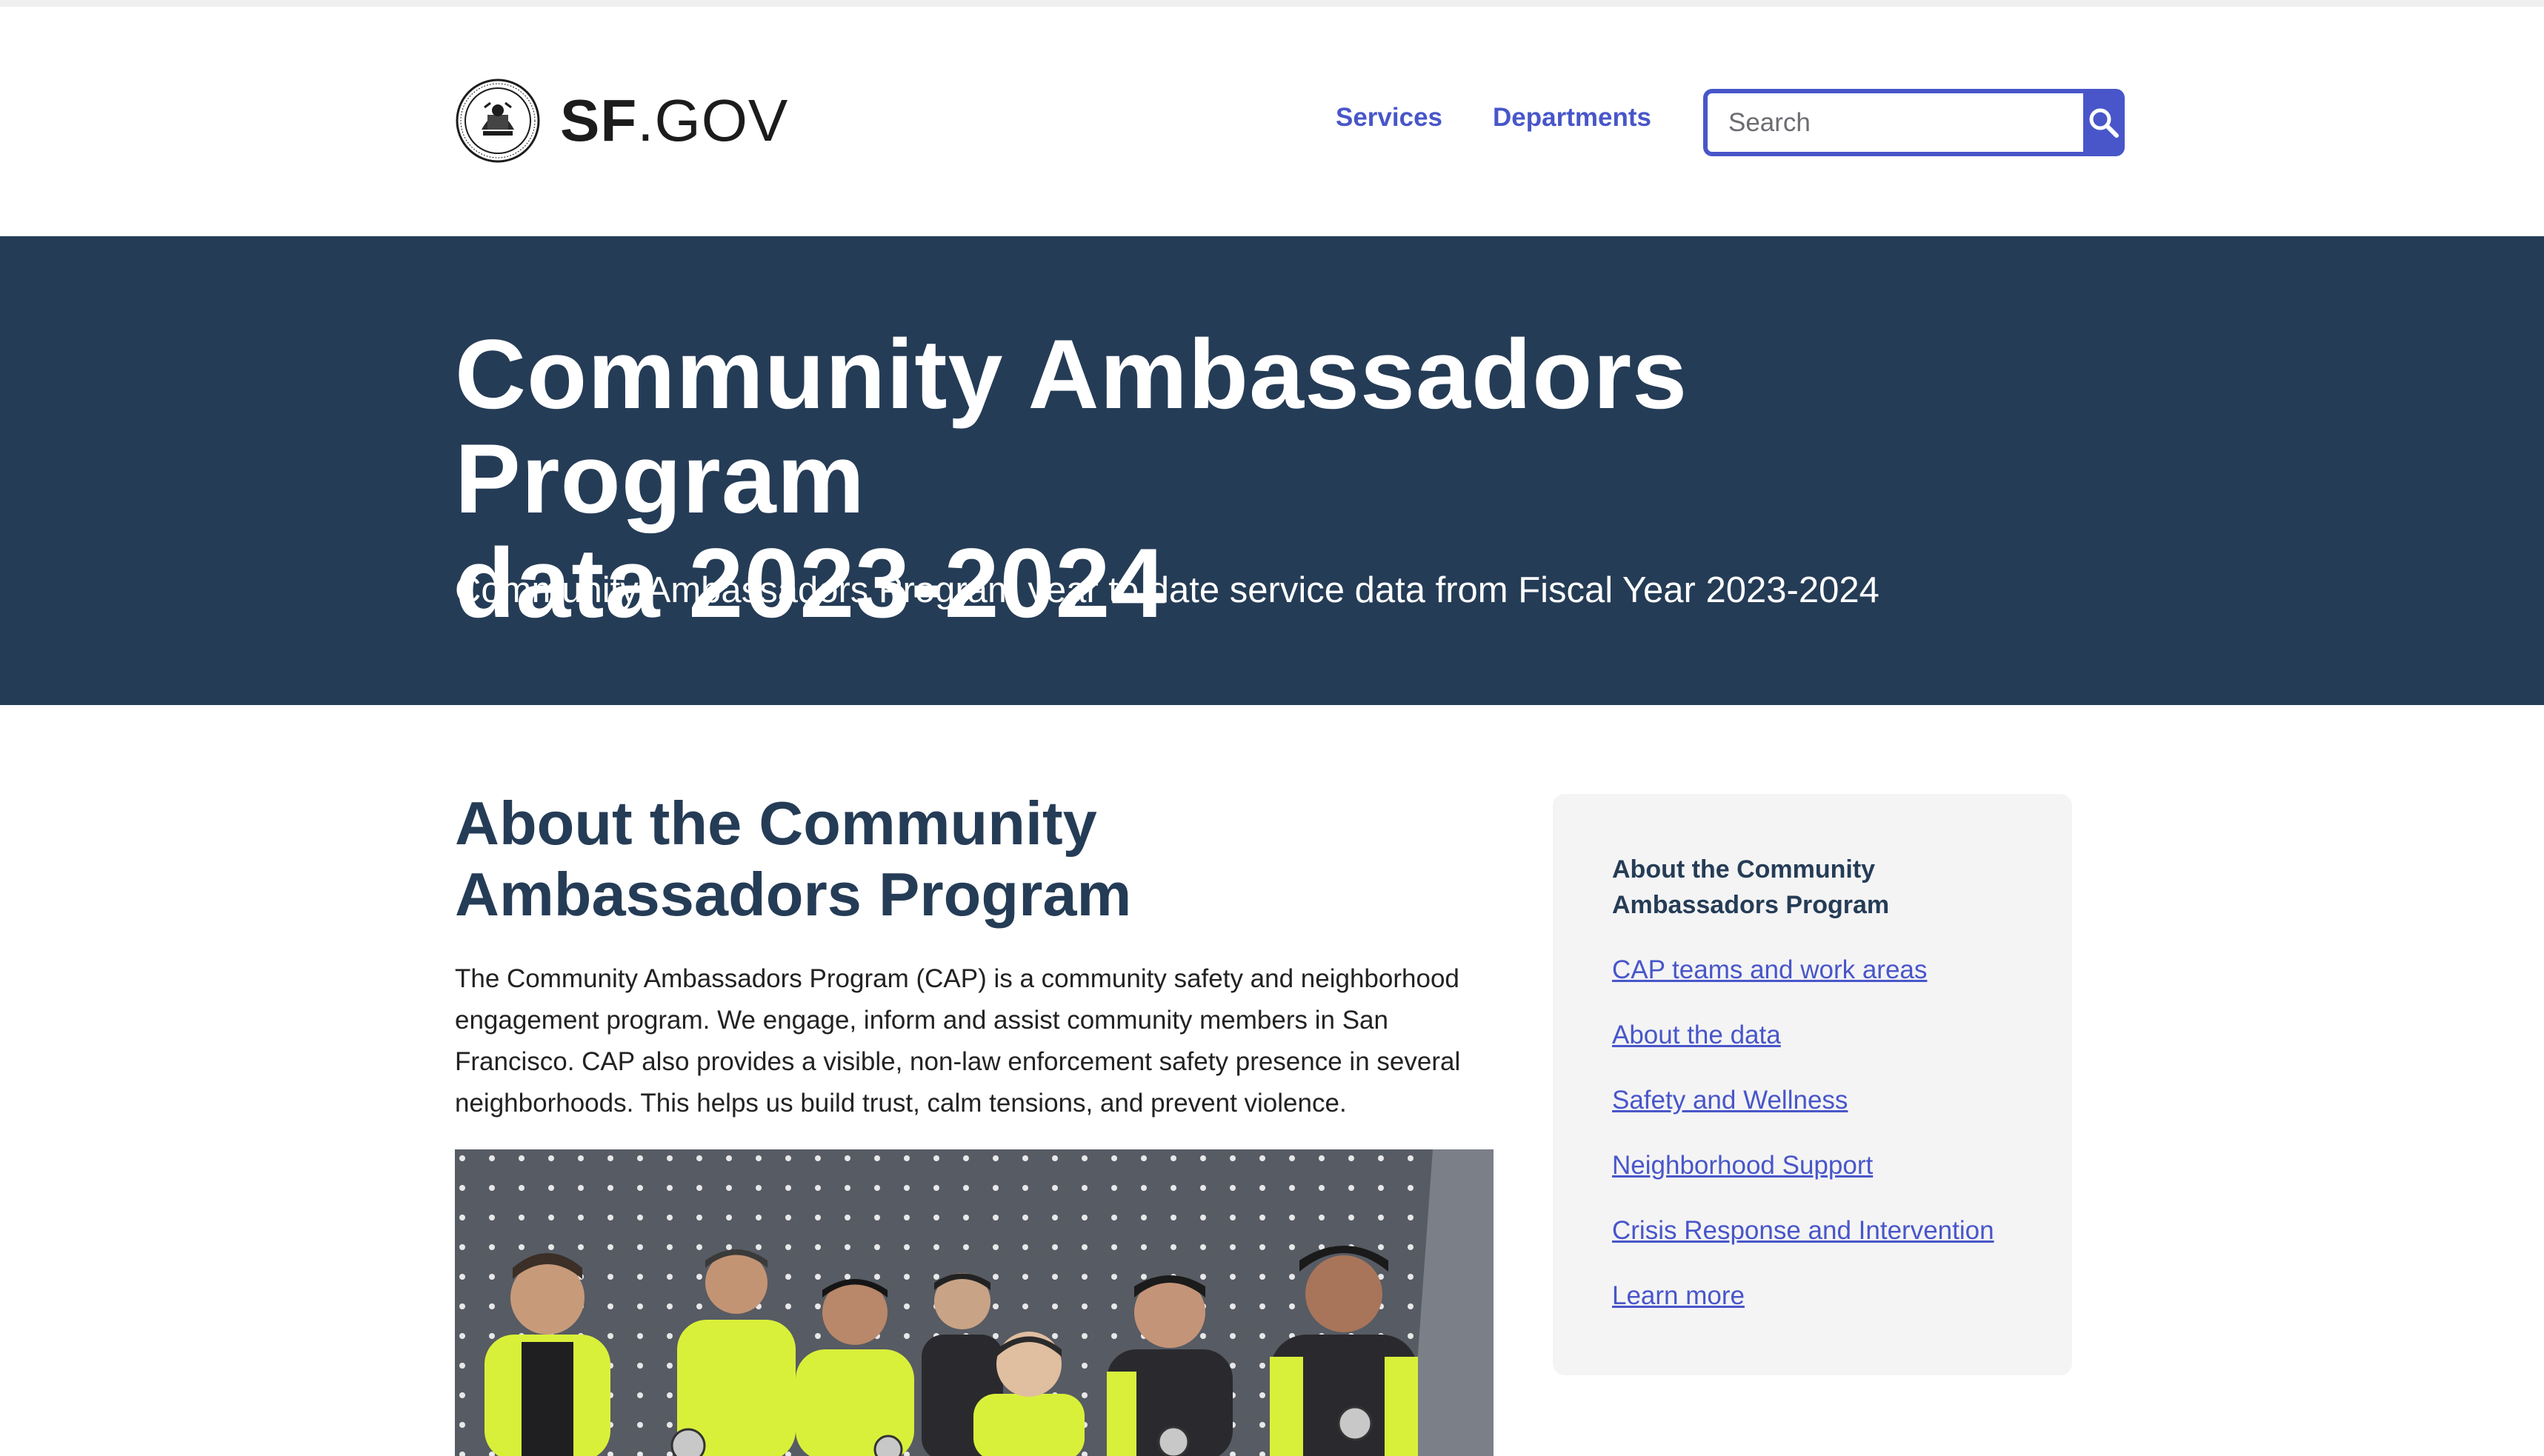 The height and width of the screenshot is (1456, 2544). I want to click on home-logo-link: SF.GOV, so click(621, 121).